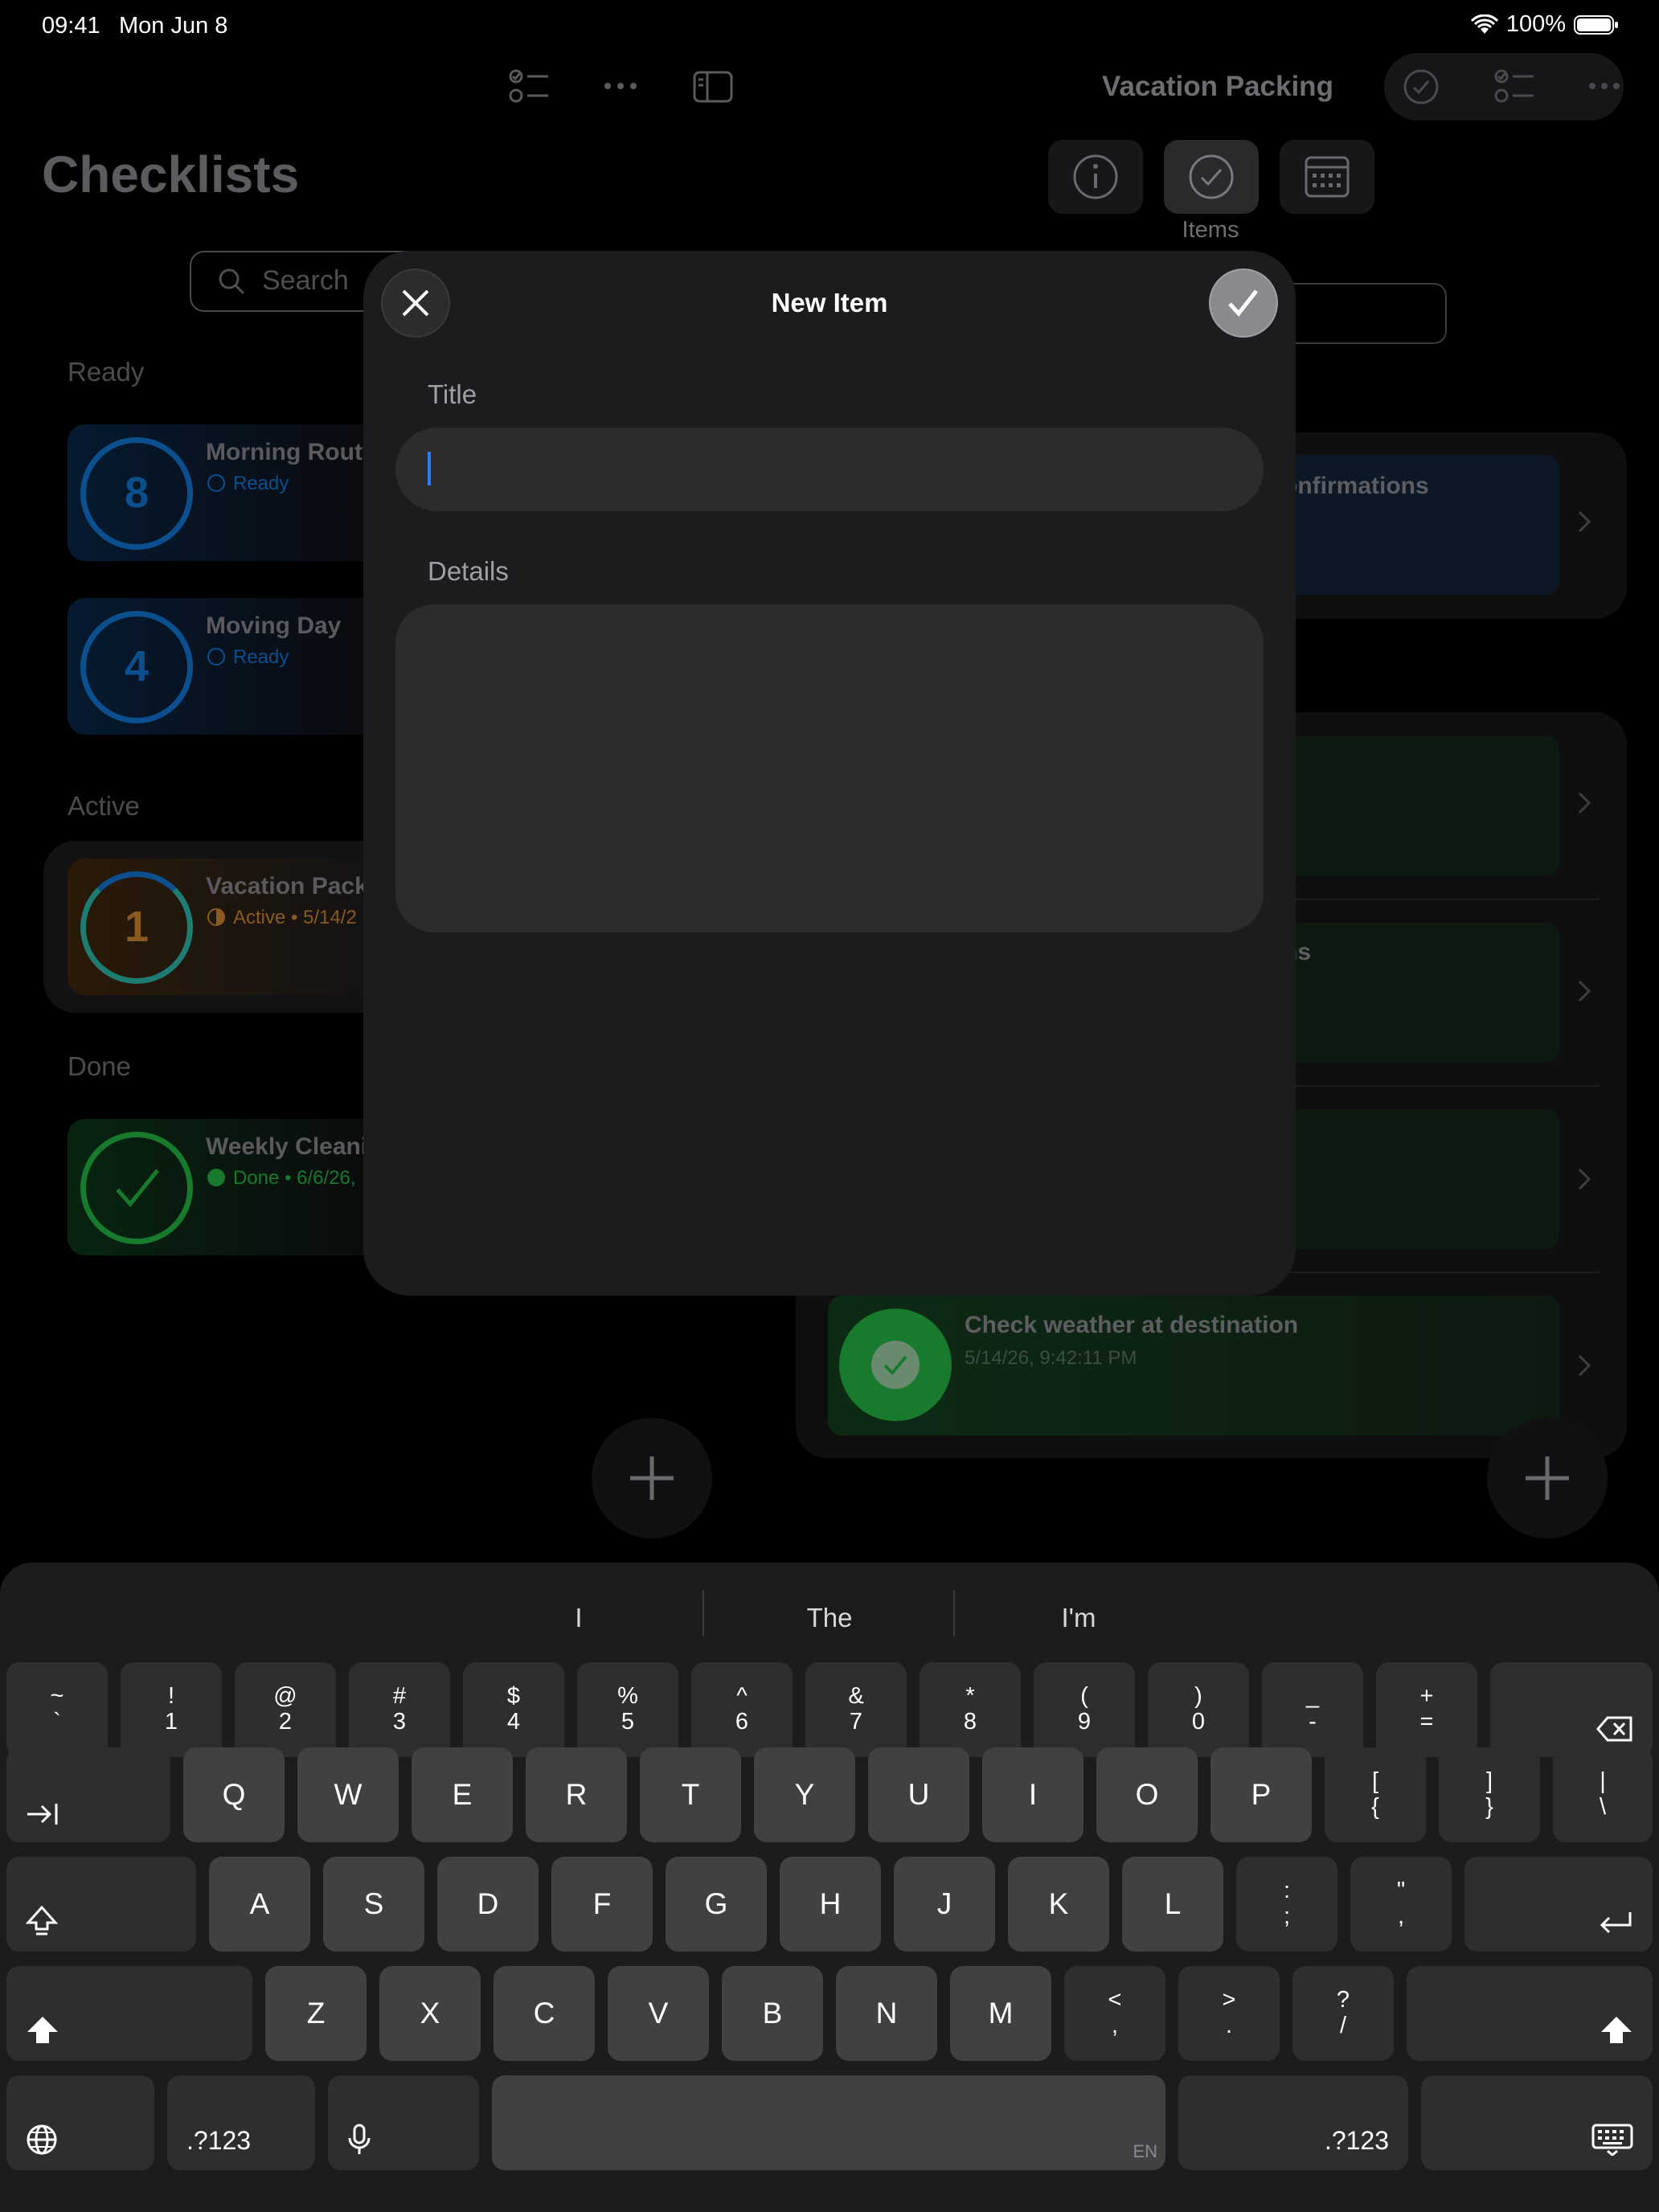 This screenshot has height=2212, width=1659. I want to click on battery-icon, so click(1596, 24).